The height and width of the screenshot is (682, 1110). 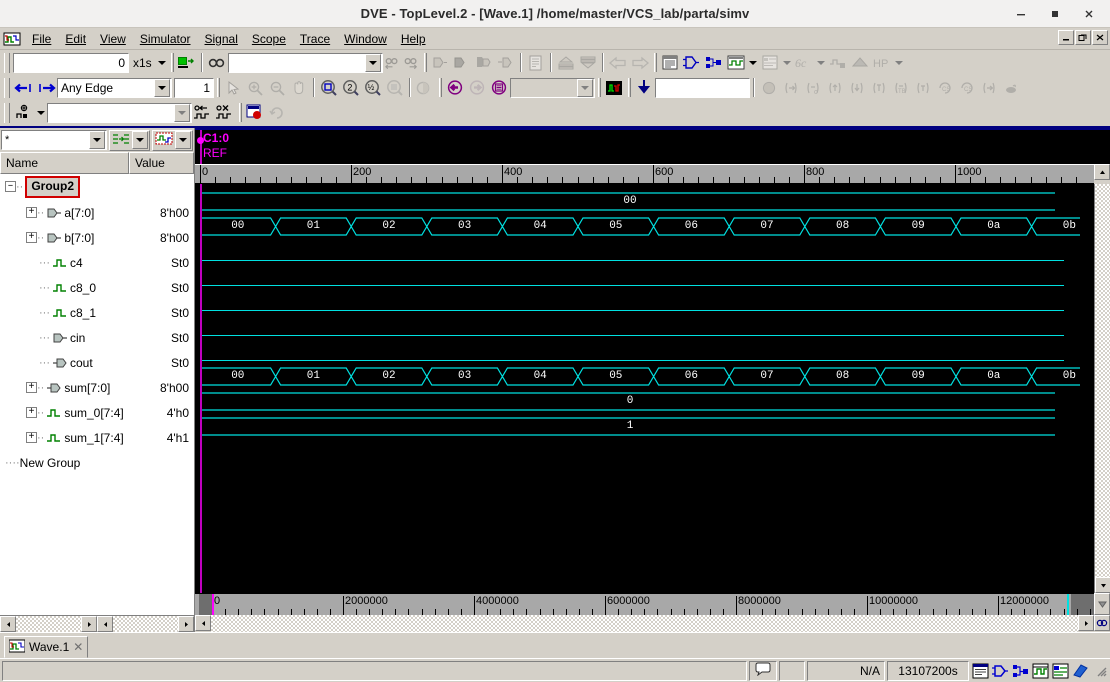 What do you see at coordinates (7, 112) in the screenshot?
I see `toolbar3-grip` at bounding box center [7, 112].